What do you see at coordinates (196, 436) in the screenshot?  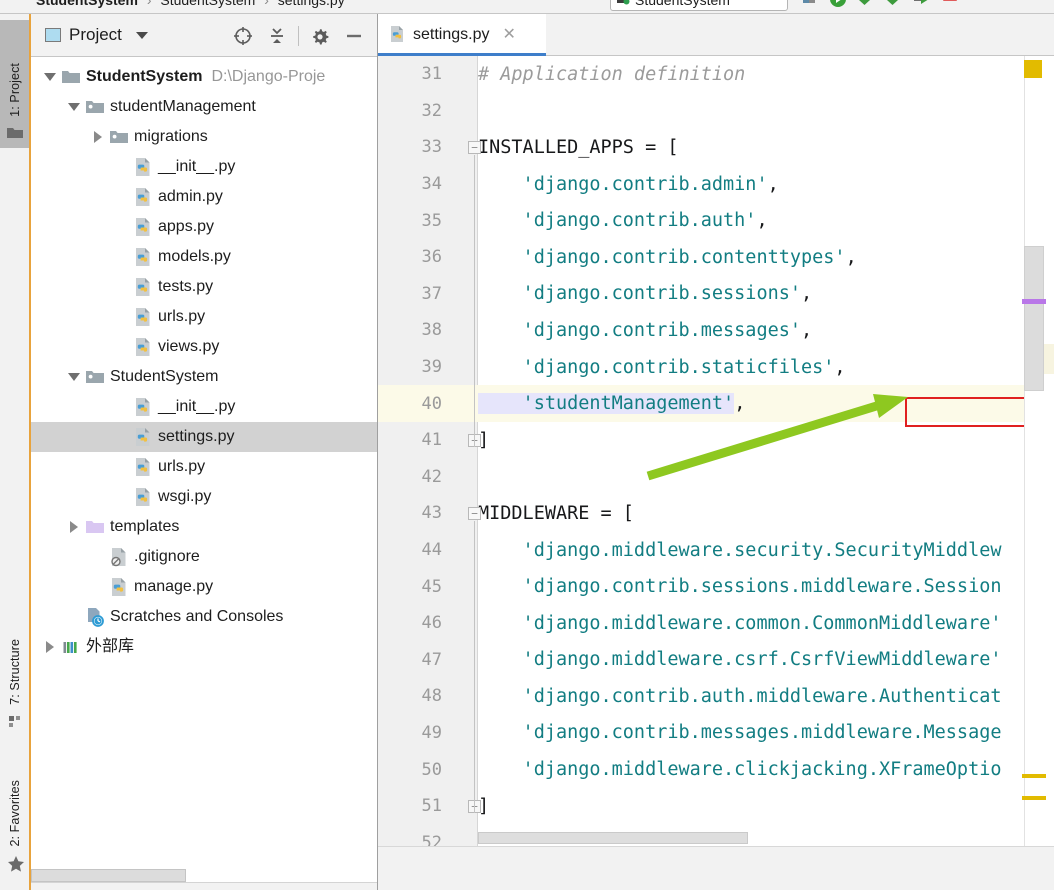 I see `tree-item-label: settings.py` at bounding box center [196, 436].